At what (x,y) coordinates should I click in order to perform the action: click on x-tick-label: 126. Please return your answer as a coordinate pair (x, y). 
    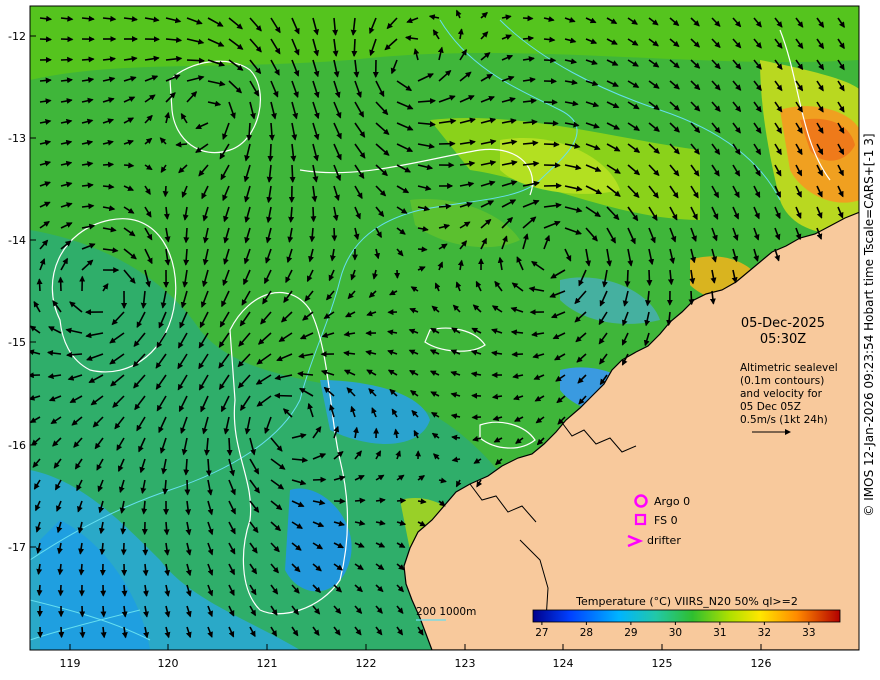
    Looking at the image, I should click on (761, 663).